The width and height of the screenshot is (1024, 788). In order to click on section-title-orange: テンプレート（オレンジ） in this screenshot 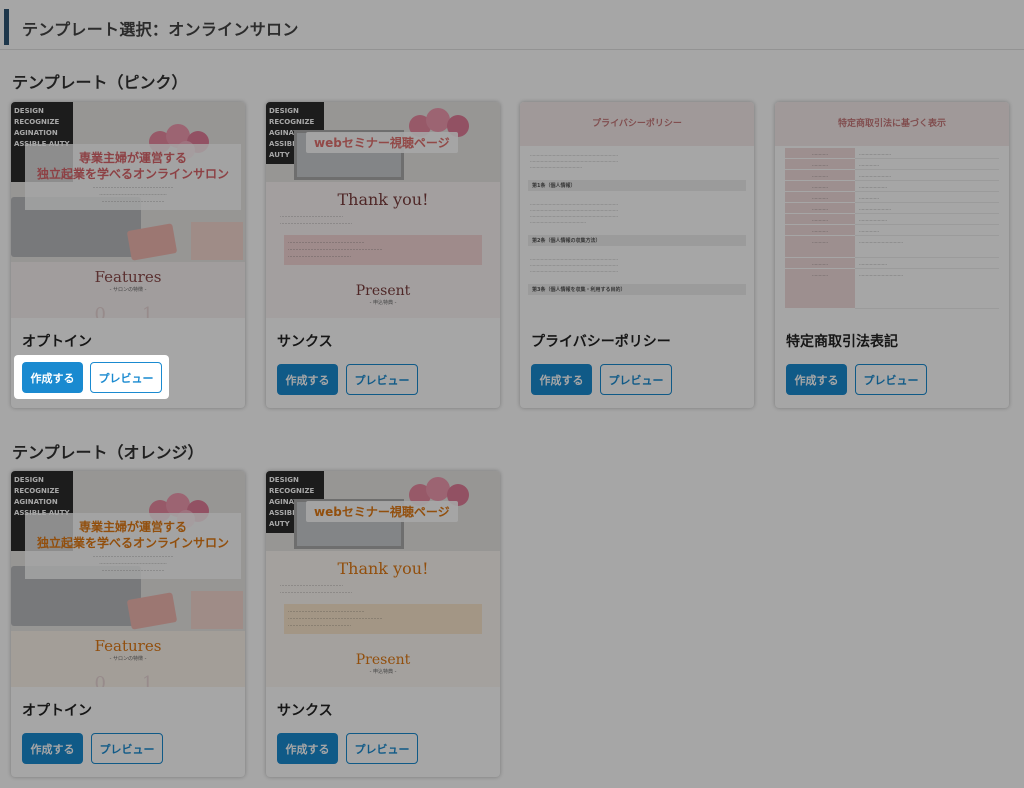, I will do `click(108, 452)`.